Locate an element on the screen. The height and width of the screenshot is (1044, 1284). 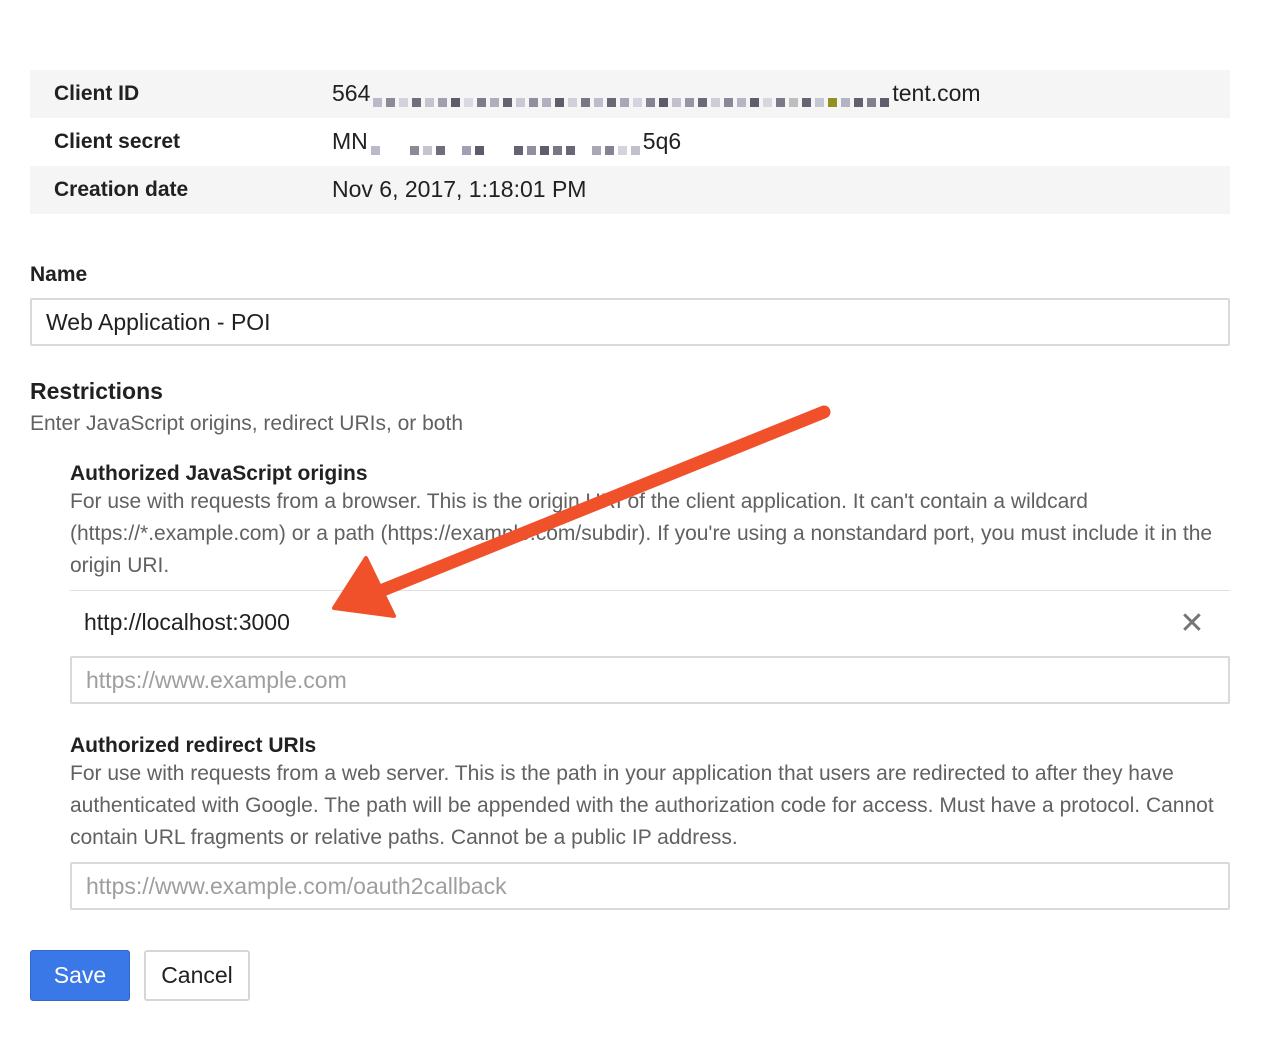
js-origin-input is located at coordinates (650, 680).